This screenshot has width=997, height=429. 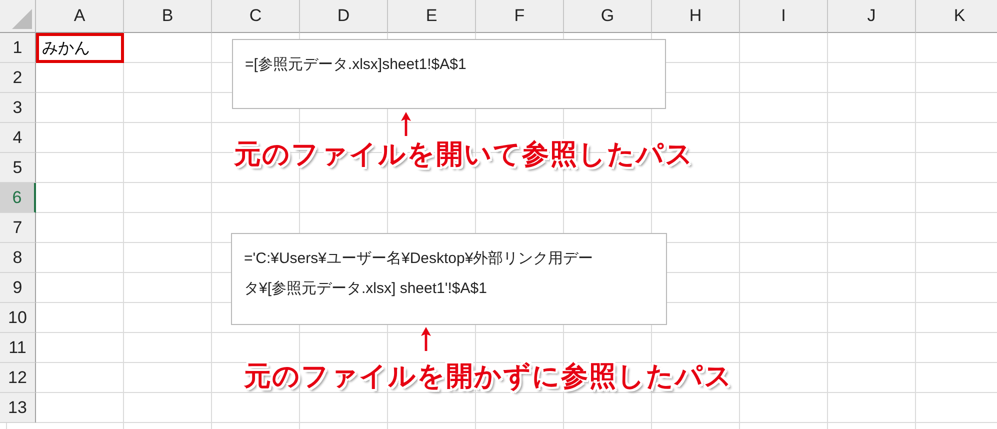 What do you see at coordinates (18, 288) in the screenshot?
I see `row-header: 9` at bounding box center [18, 288].